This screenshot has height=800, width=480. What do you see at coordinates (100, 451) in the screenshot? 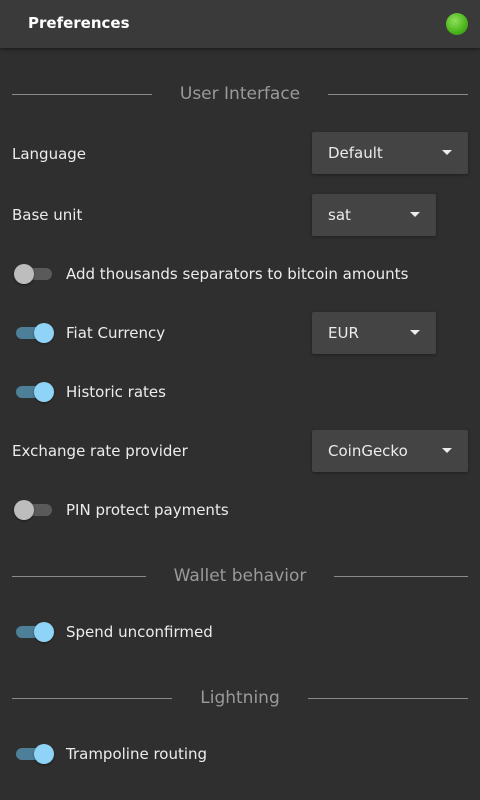
I see `exchange-rate-provider-label: Exchange rate provider` at bounding box center [100, 451].